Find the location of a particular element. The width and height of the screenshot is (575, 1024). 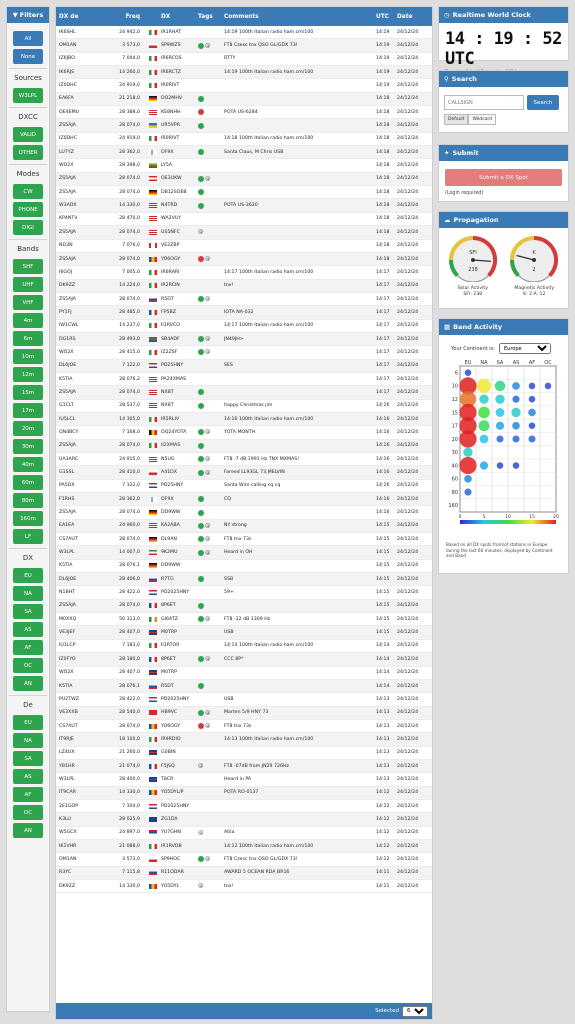

spotter-call: OM1AN is located at coordinates (81, 859).